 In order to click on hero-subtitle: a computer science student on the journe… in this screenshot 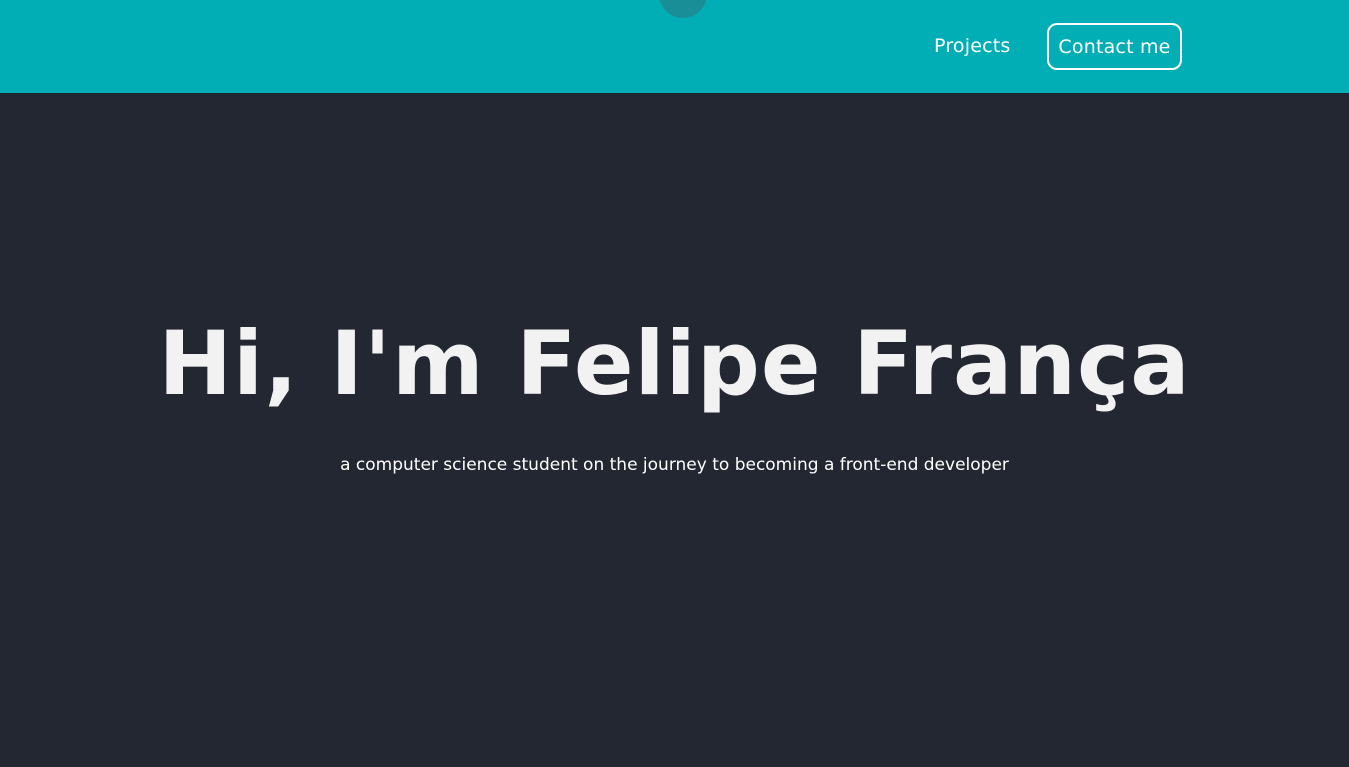, I will do `click(674, 465)`.